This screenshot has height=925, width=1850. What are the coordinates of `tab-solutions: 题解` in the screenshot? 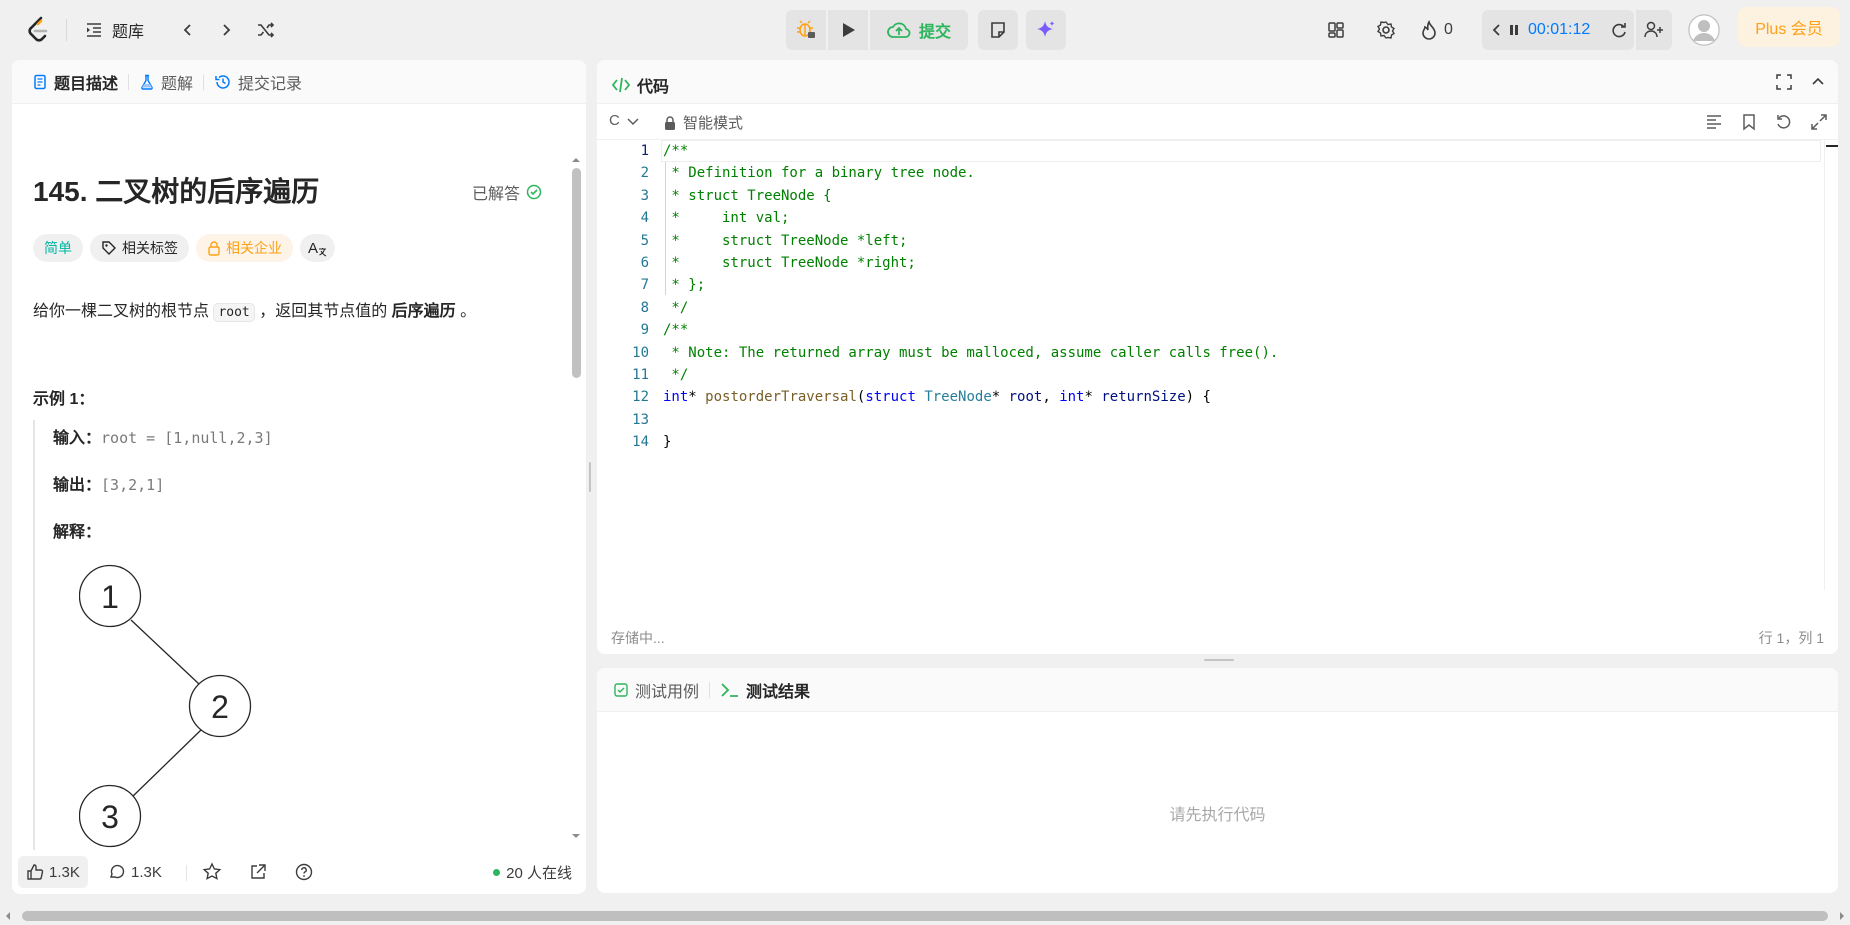 It's located at (166, 82).